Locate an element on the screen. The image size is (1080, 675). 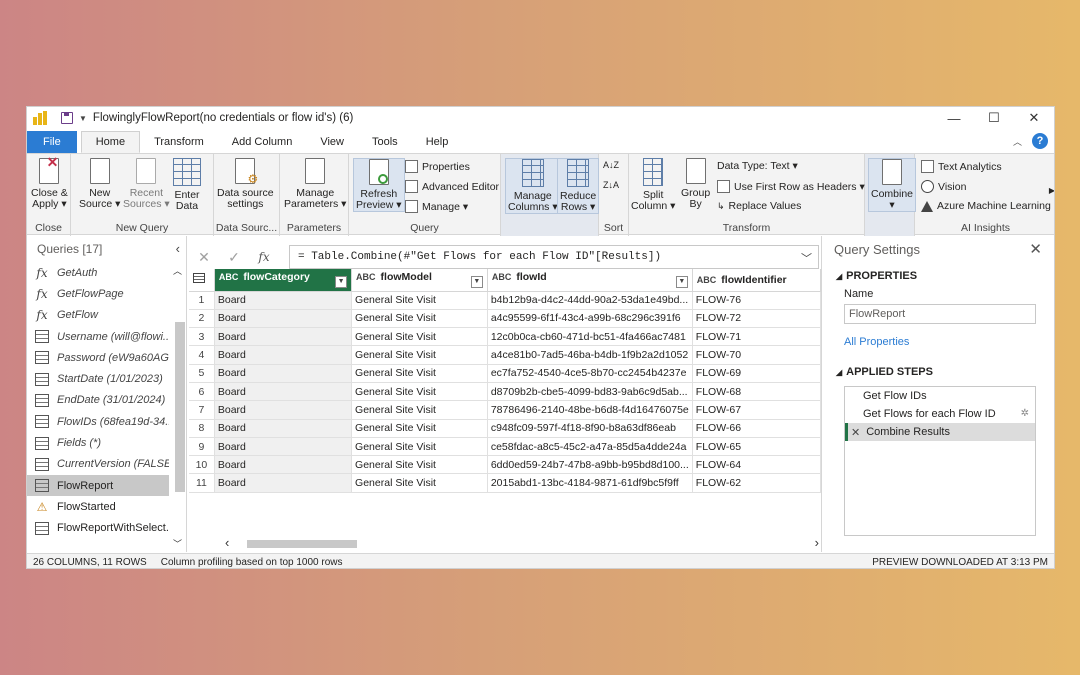
minimize-button: — is located at coordinates (954, 118).